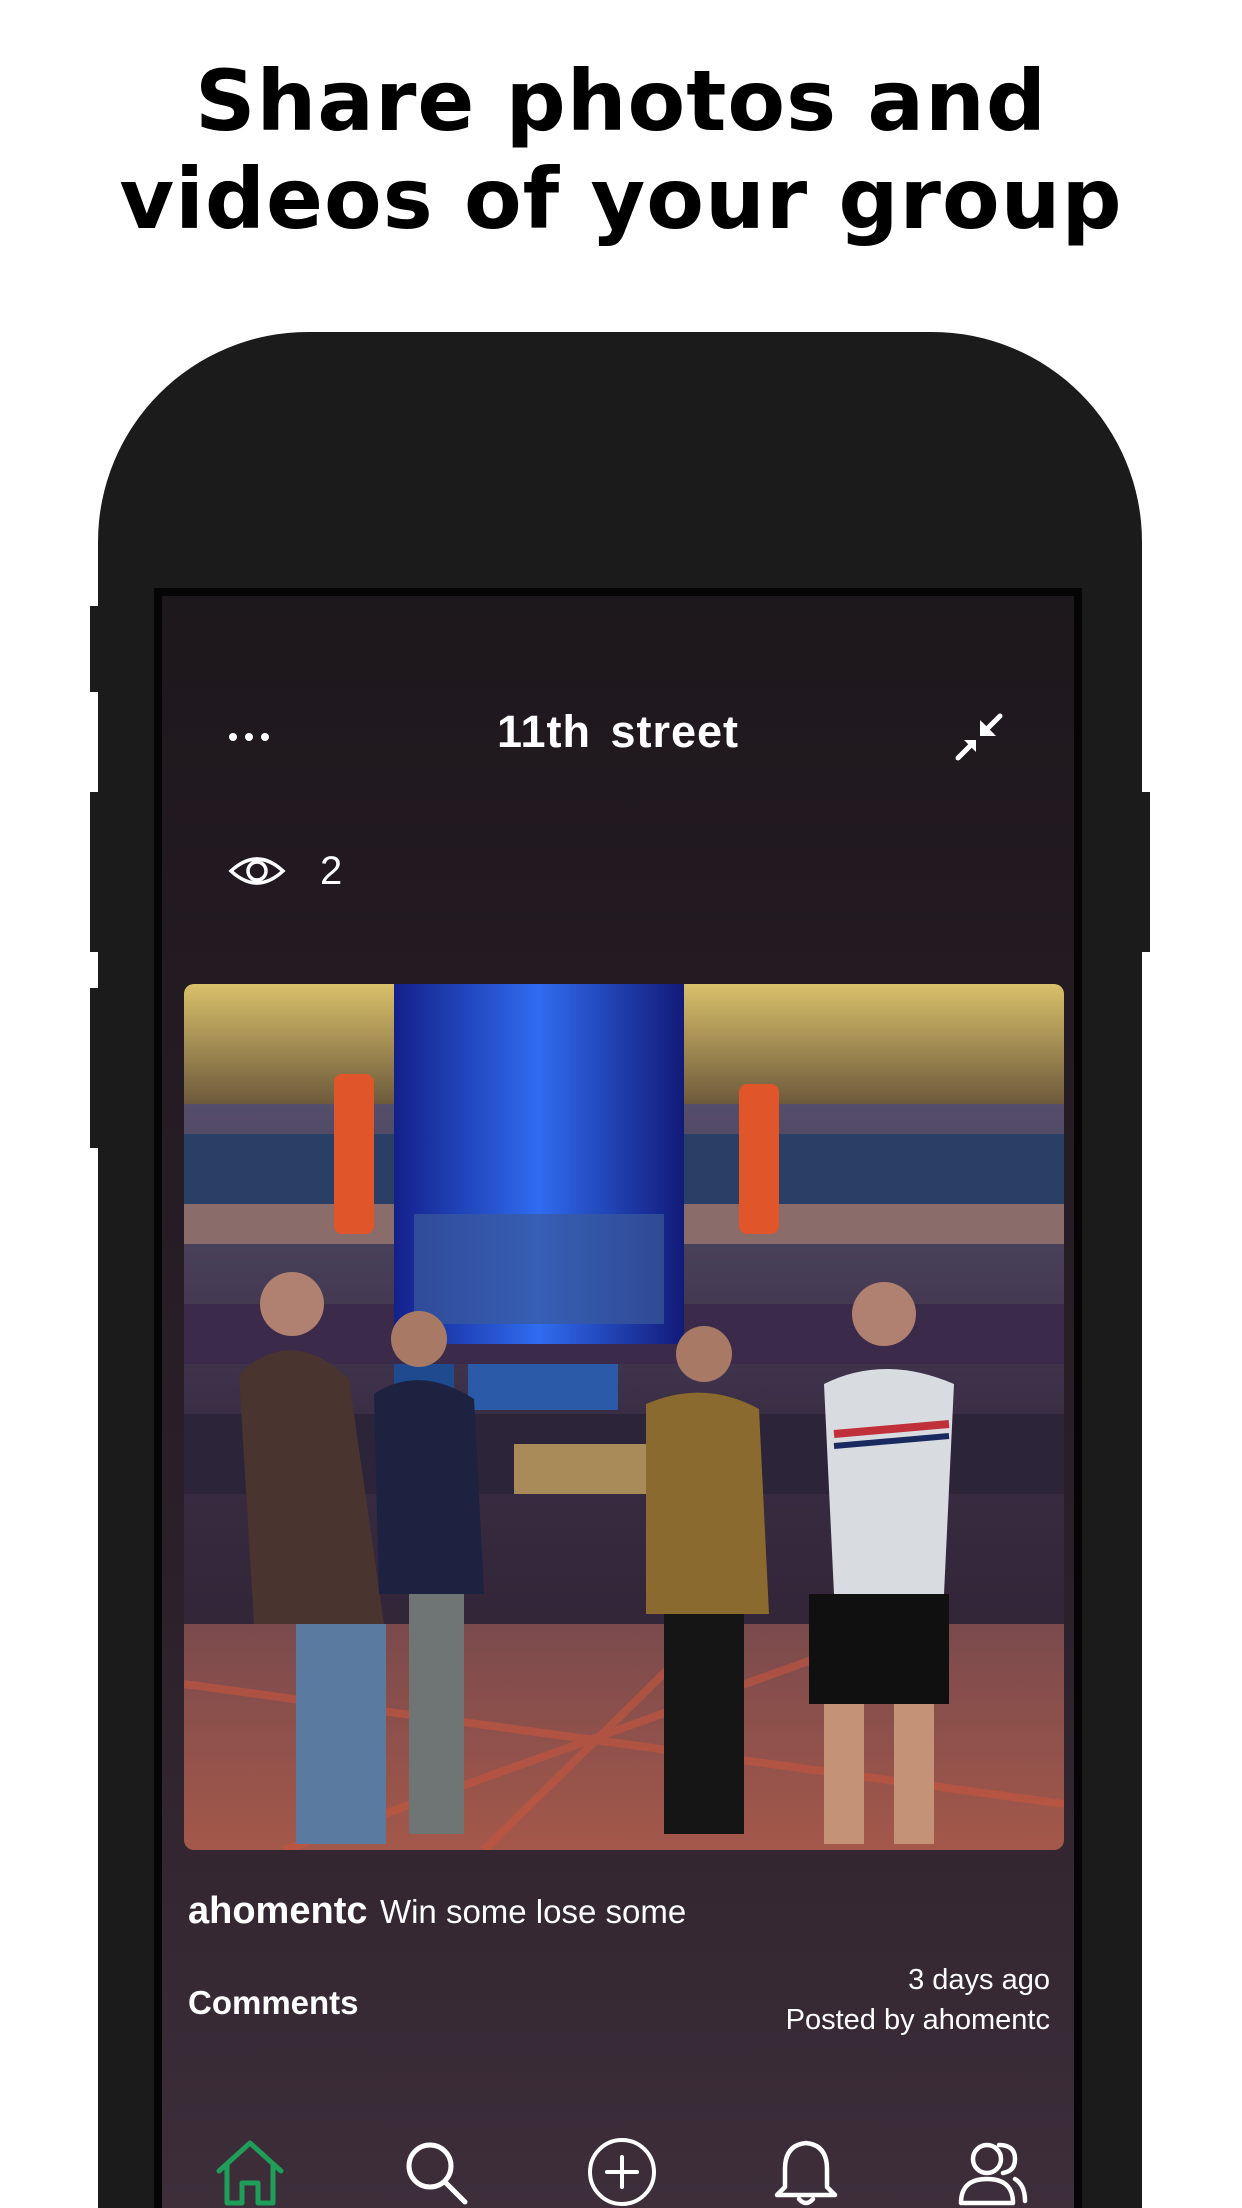 This screenshot has width=1242, height=2208. I want to click on collapse-arrows-icon, so click(979, 737).